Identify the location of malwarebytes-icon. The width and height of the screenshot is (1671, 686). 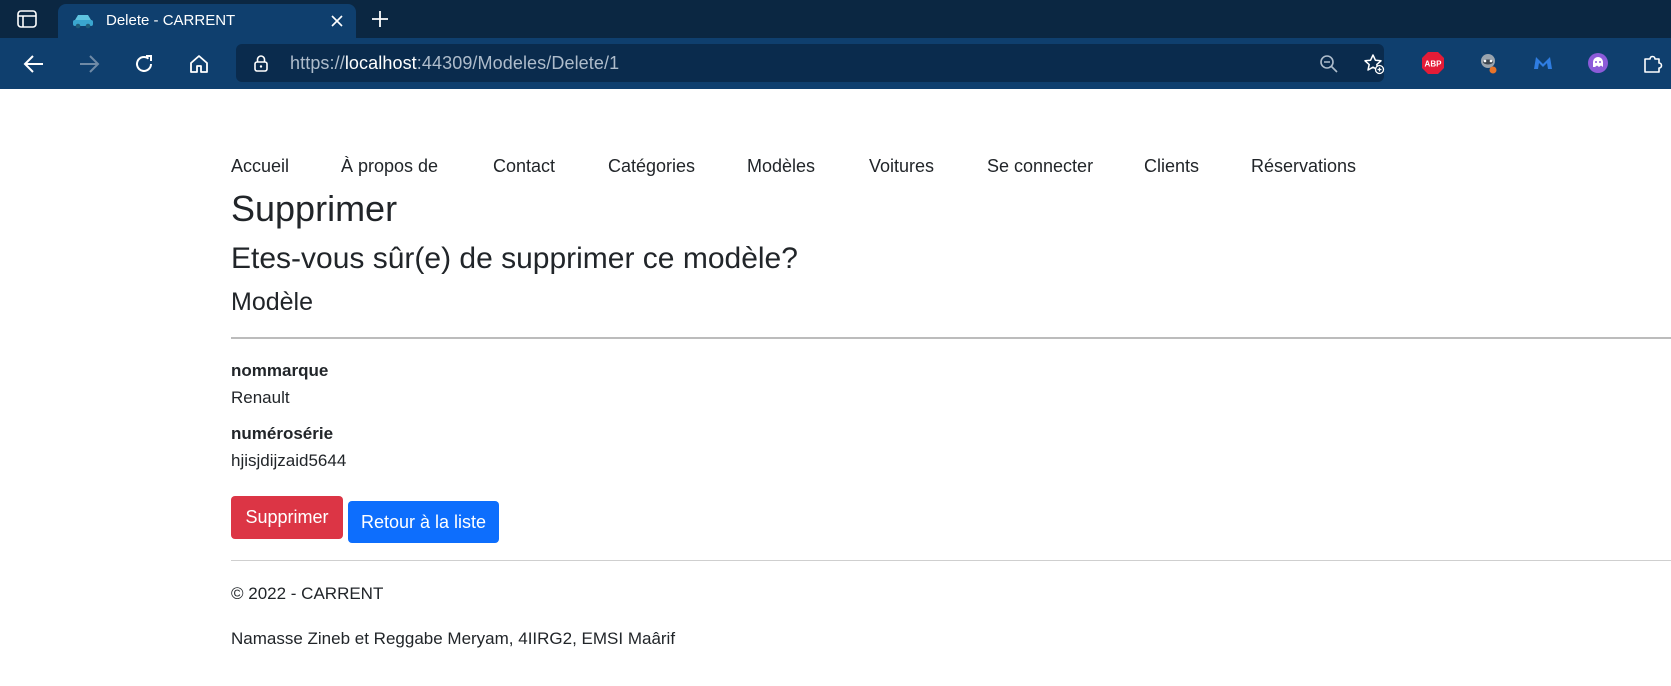
(1543, 63).